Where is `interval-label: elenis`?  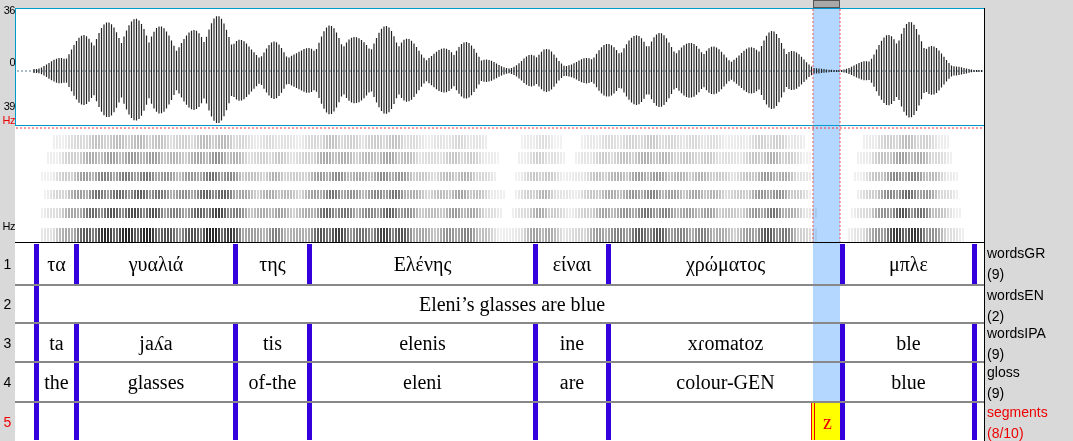
interval-label: elenis is located at coordinates (422, 342).